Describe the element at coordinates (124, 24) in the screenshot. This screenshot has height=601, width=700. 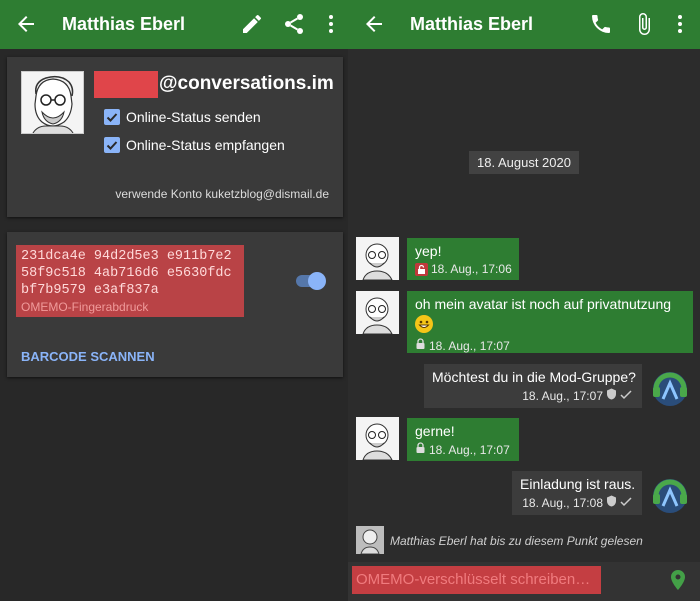
I see `contact-title: Matthias Eberl` at that location.